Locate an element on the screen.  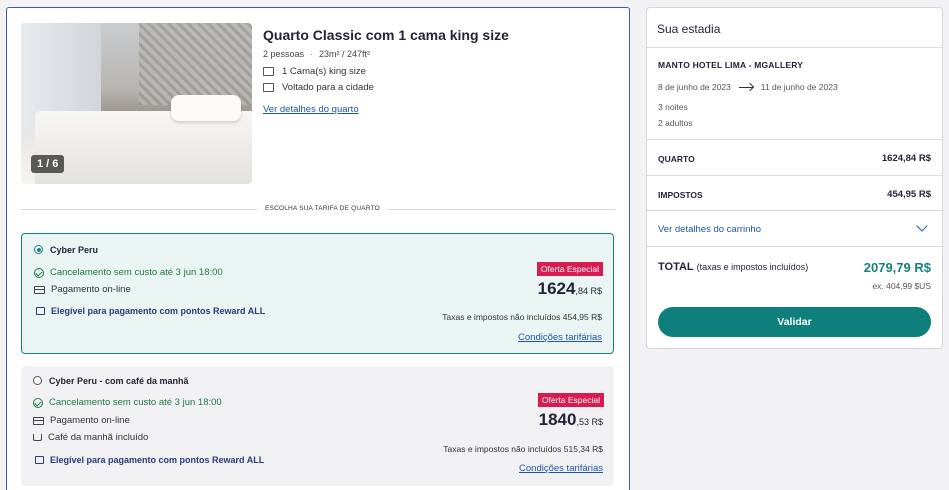
window-icon is located at coordinates (268, 87).